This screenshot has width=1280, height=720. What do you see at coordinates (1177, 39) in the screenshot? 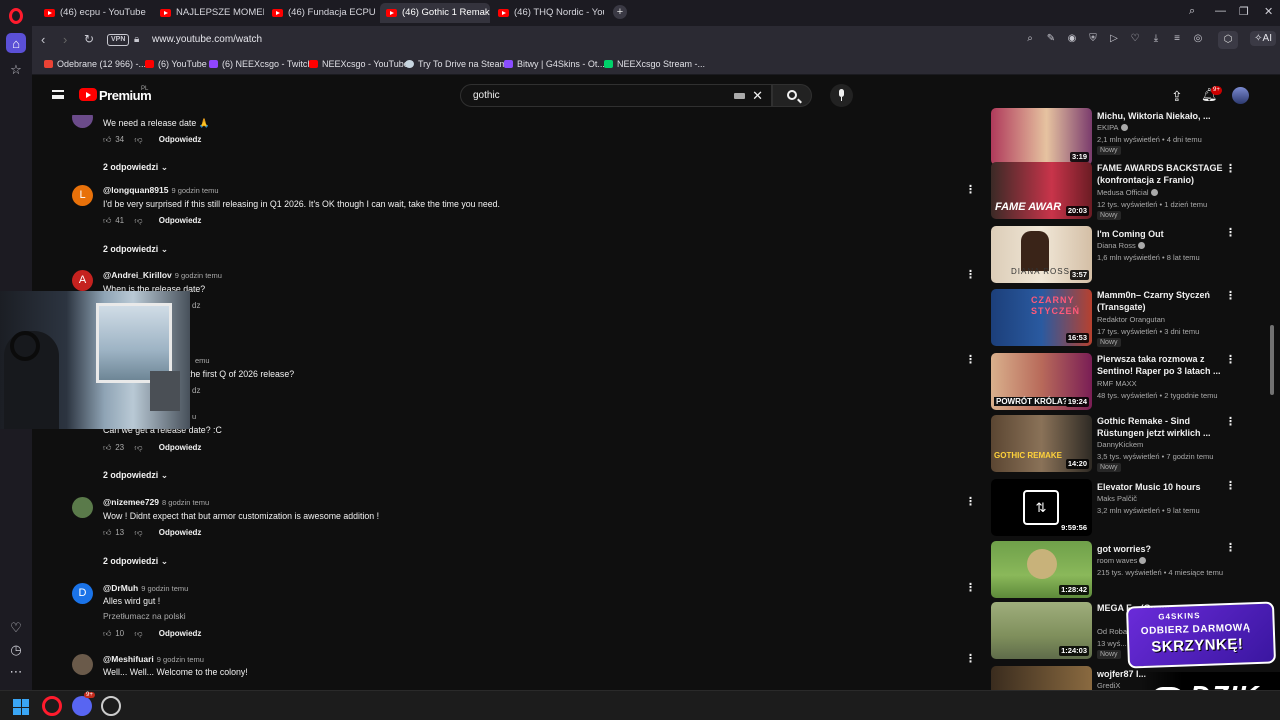
I see `menu-lines-icon: ≡` at bounding box center [1177, 39].